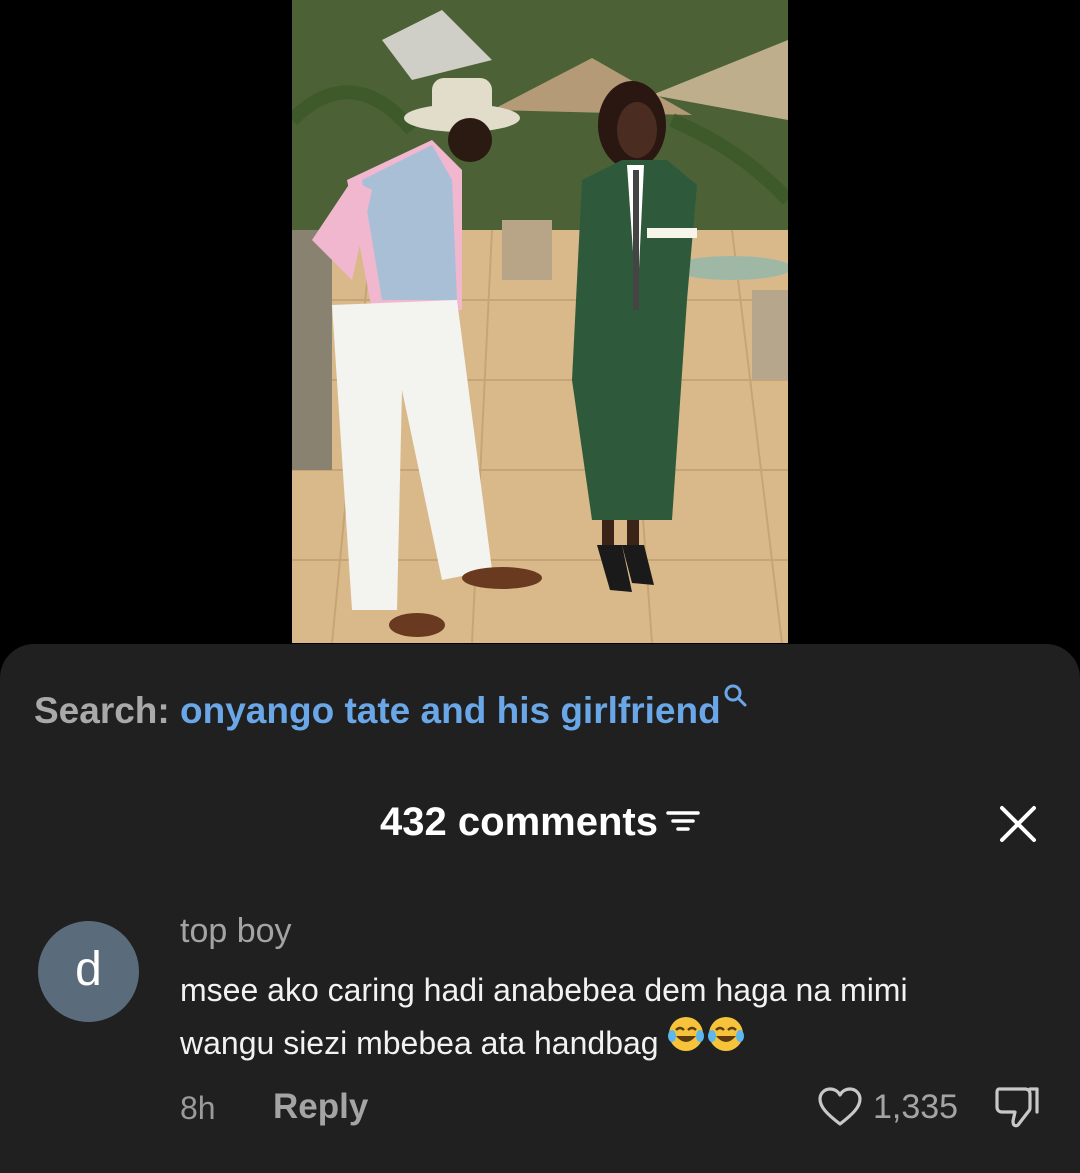 The height and width of the screenshot is (1173, 1080). I want to click on search-icon, so click(736, 697).